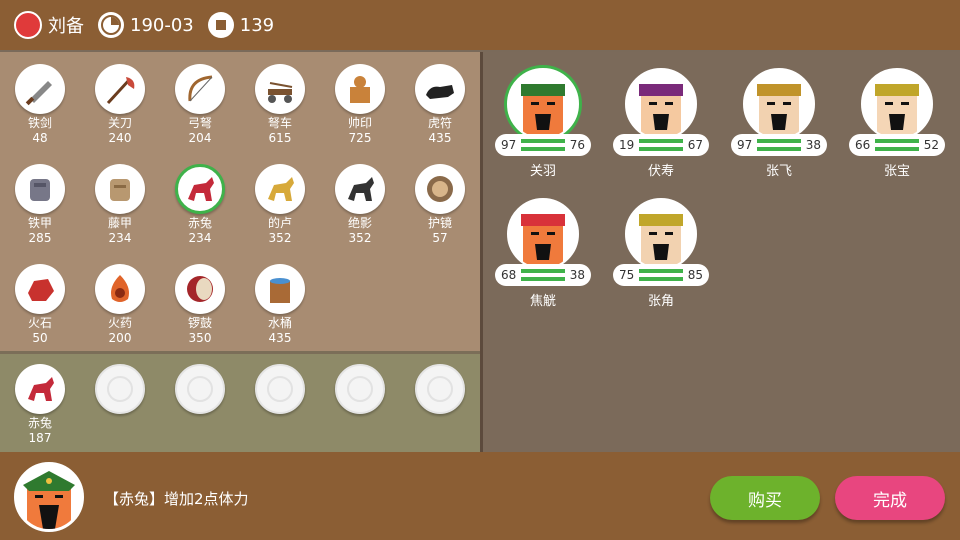 This screenshot has height=540, width=960. I want to click on shop-item: 弓弩 204, so click(200, 105).